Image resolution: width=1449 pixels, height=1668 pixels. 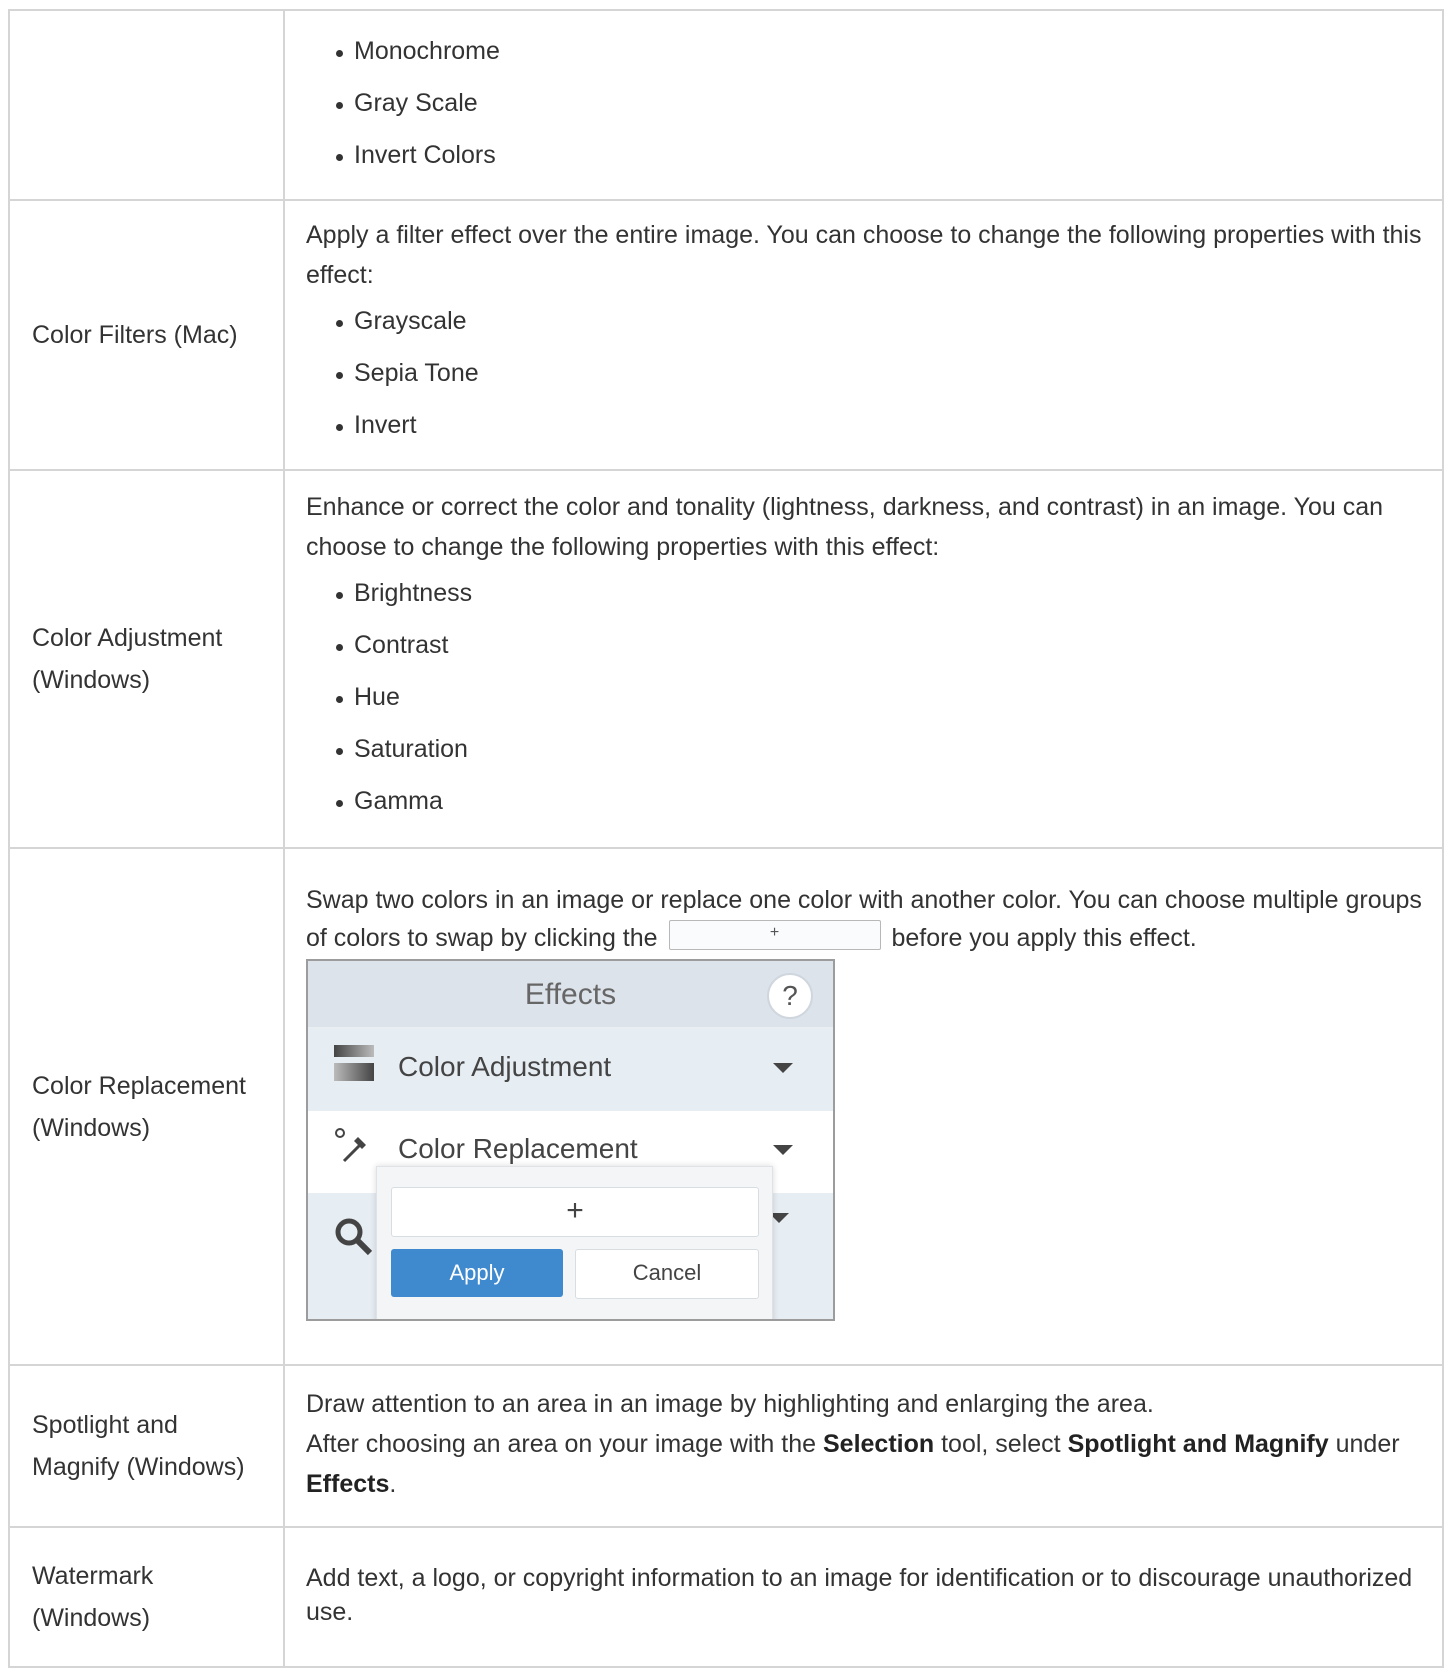 I want to click on cancel-button: Cancel, so click(x=667, y=1273).